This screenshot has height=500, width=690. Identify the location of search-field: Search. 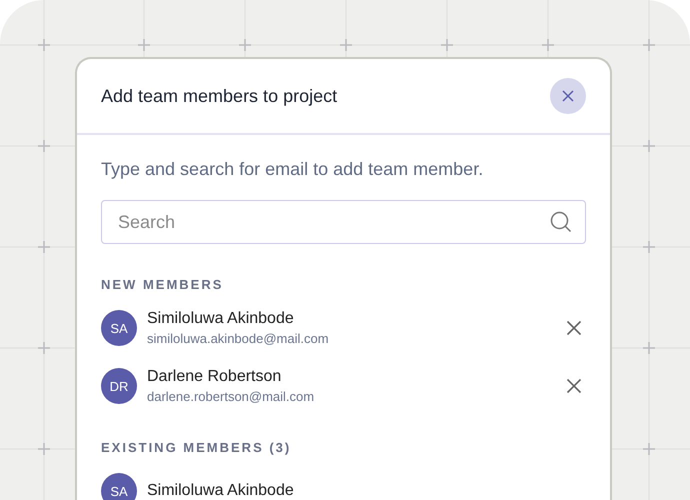
(343, 222).